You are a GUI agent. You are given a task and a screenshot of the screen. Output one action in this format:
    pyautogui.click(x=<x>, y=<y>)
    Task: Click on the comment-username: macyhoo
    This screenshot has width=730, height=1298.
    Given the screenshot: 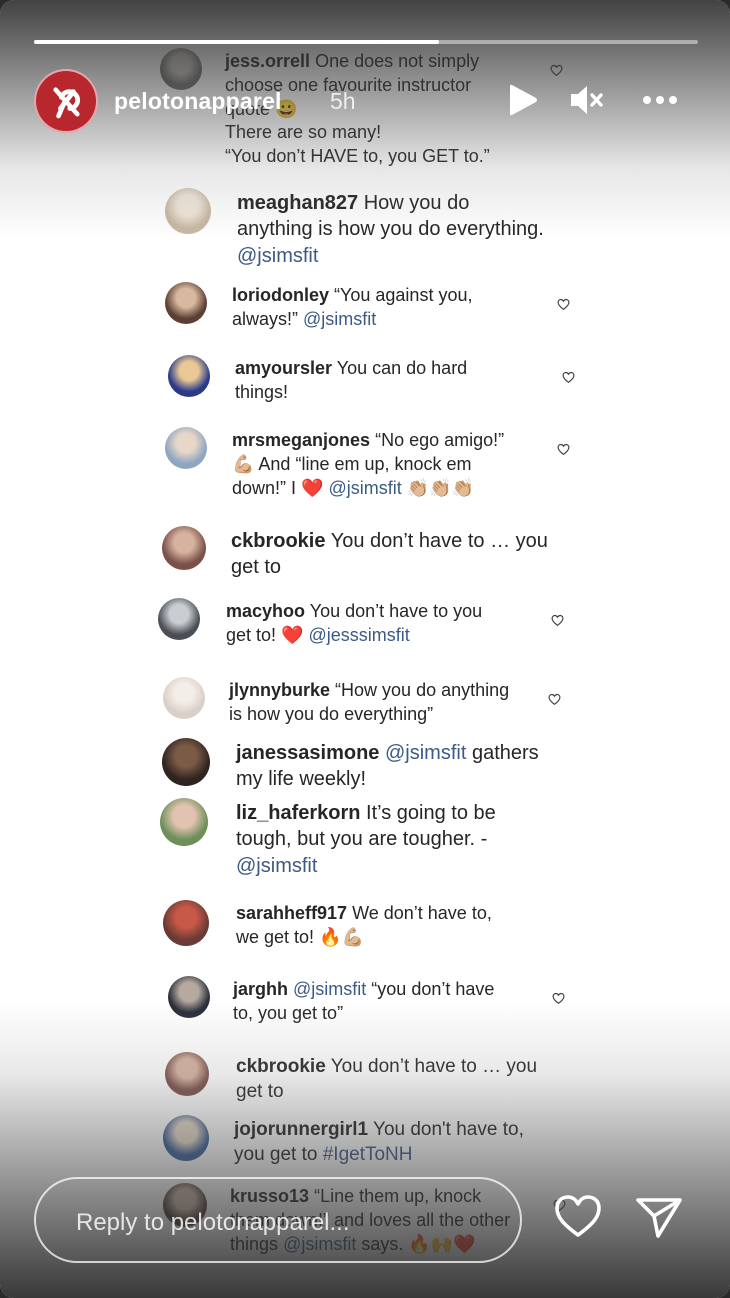 What is the action you would take?
    pyautogui.click(x=265, y=611)
    